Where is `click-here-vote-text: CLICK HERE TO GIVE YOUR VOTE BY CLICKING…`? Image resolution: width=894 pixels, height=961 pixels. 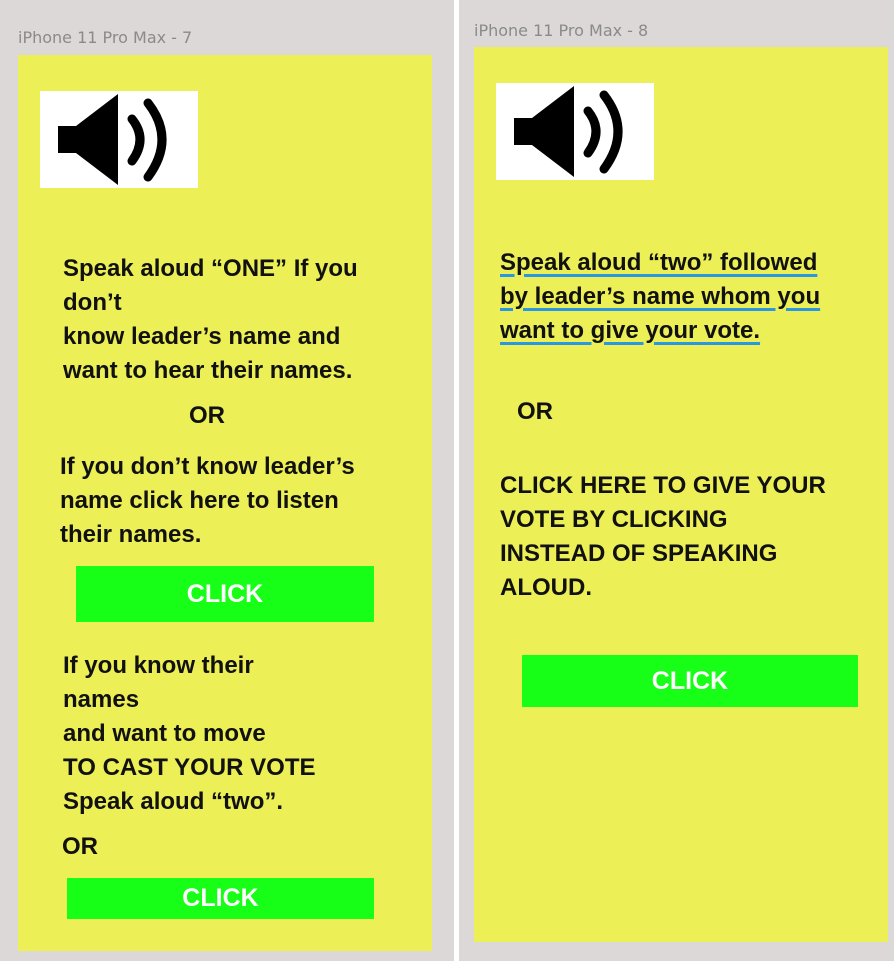
click-here-vote-text: CLICK HERE TO GIVE YOUR VOTE BY CLICKING… is located at coordinates (663, 536).